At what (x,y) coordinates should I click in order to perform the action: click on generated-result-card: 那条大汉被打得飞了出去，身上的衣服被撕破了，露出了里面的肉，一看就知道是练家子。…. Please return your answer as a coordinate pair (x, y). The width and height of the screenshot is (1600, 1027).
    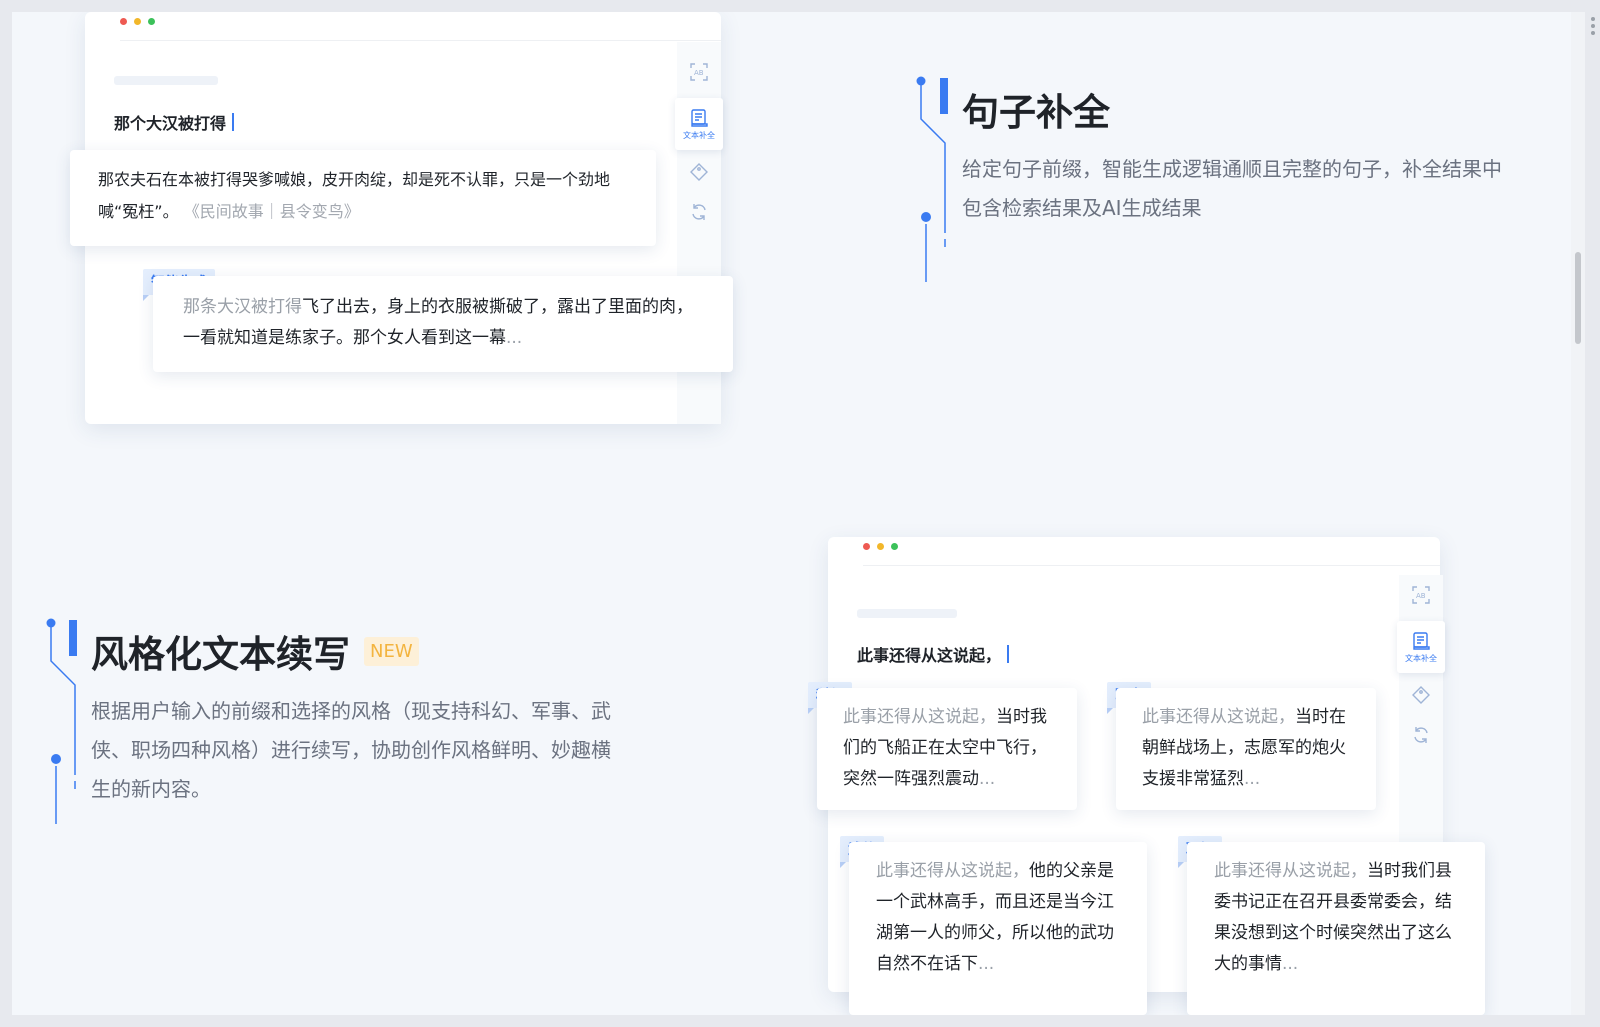
    Looking at the image, I should click on (443, 324).